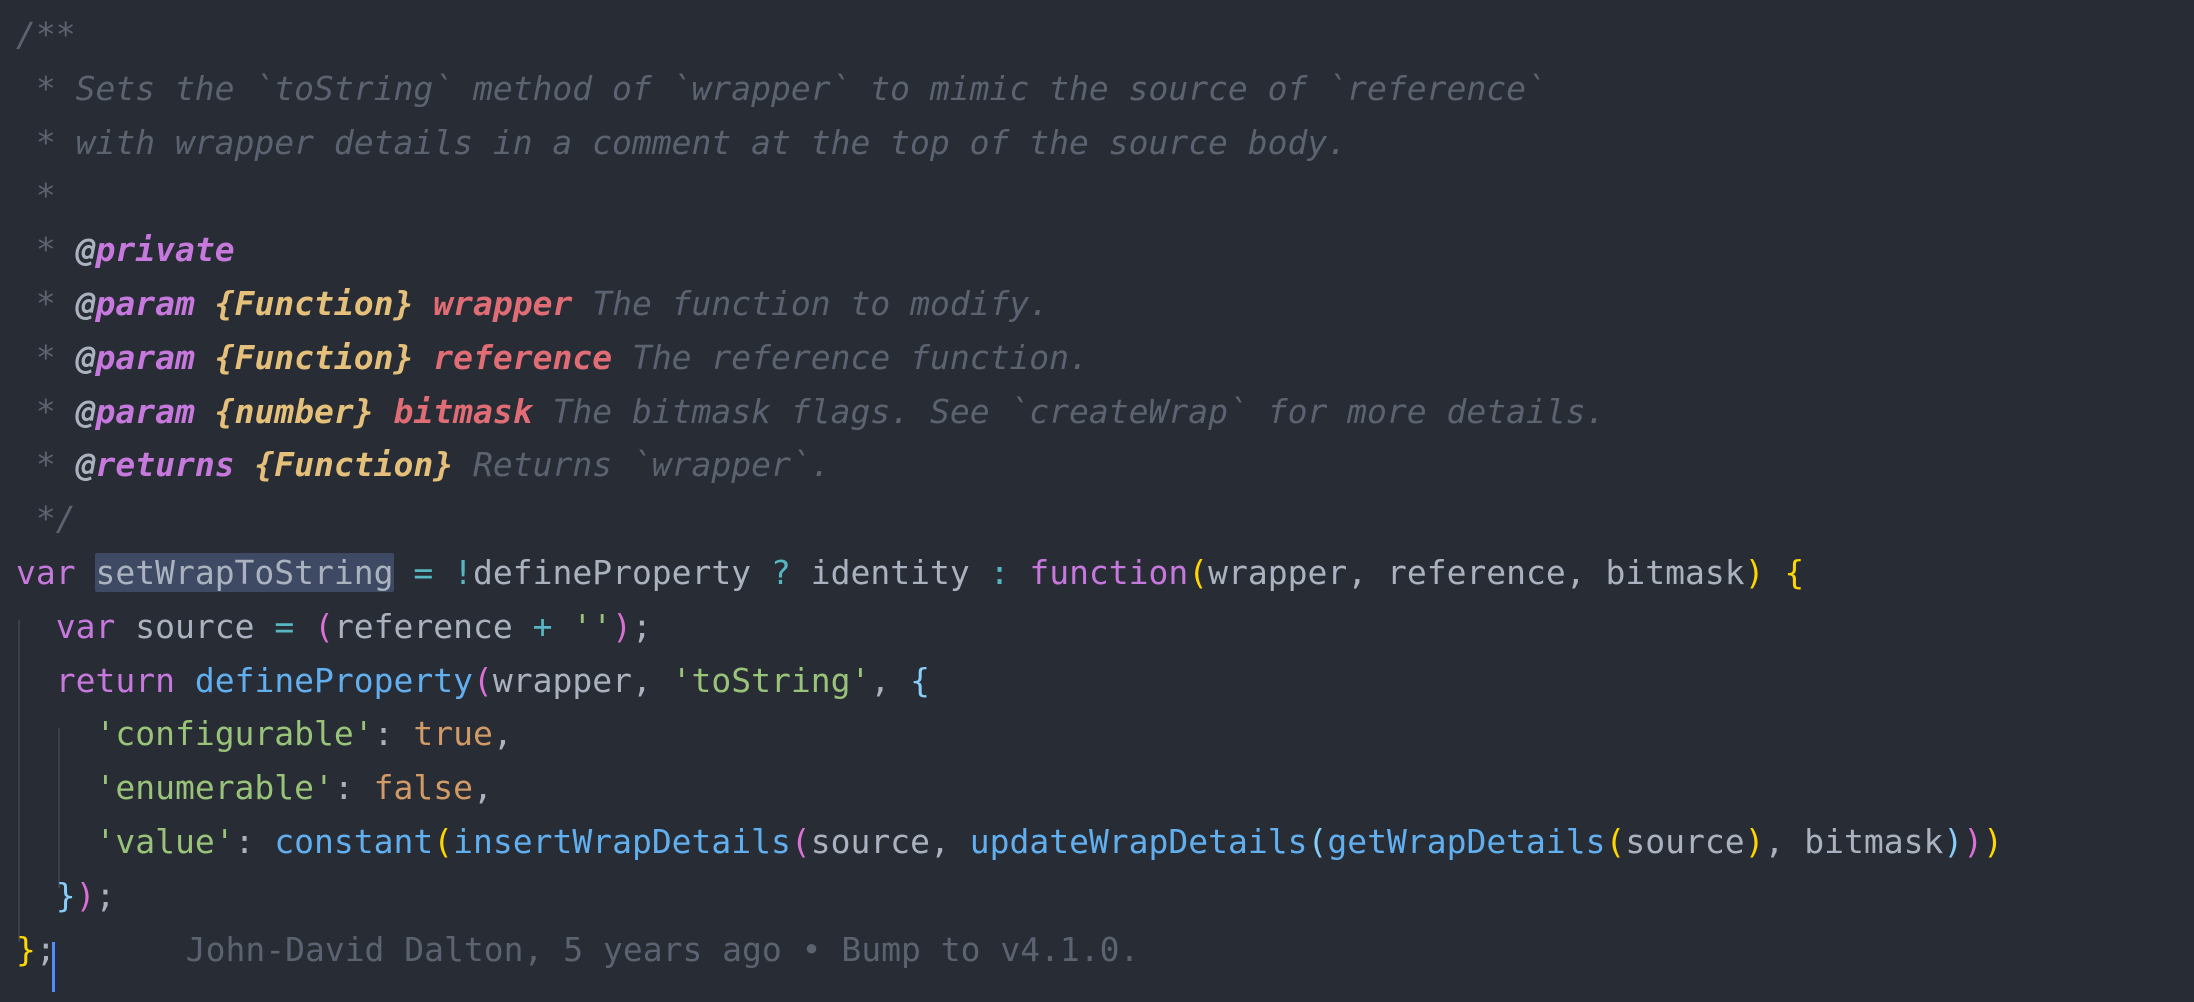 Image resolution: width=2194 pixels, height=1002 pixels. I want to click on code-token-plain: wrapper,, so click(582, 680).